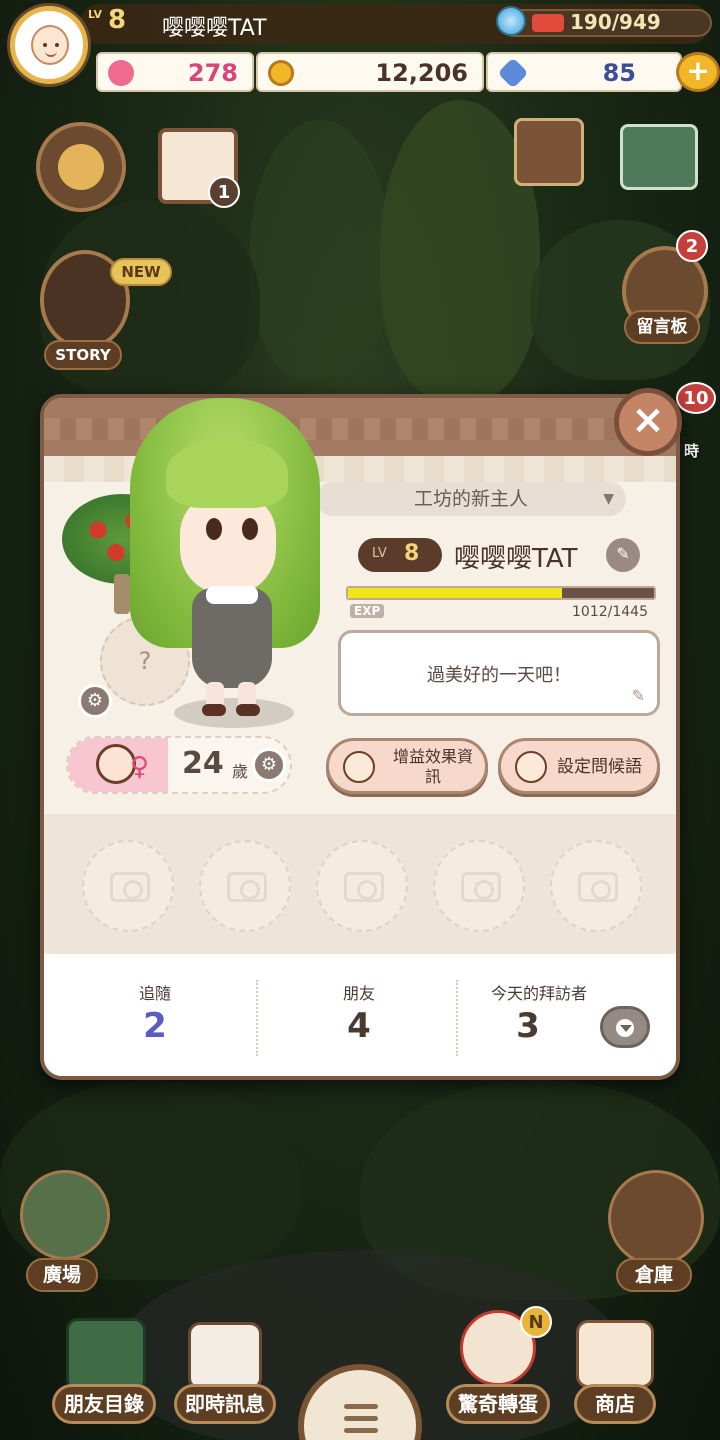 This screenshot has height=1440, width=720. What do you see at coordinates (638, 695) in the screenshot?
I see `edit-greeting-icon: ✎` at bounding box center [638, 695].